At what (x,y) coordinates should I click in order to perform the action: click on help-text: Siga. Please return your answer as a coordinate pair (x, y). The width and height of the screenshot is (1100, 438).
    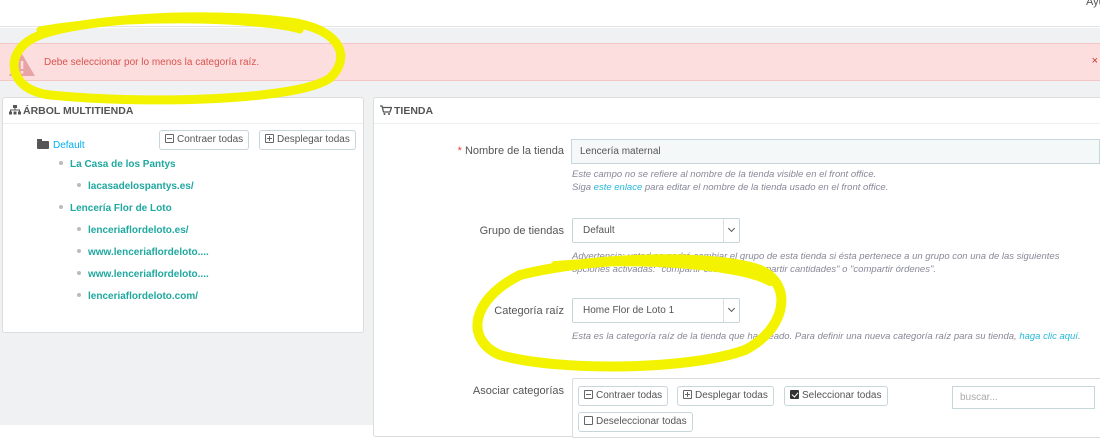
    Looking at the image, I should click on (582, 187).